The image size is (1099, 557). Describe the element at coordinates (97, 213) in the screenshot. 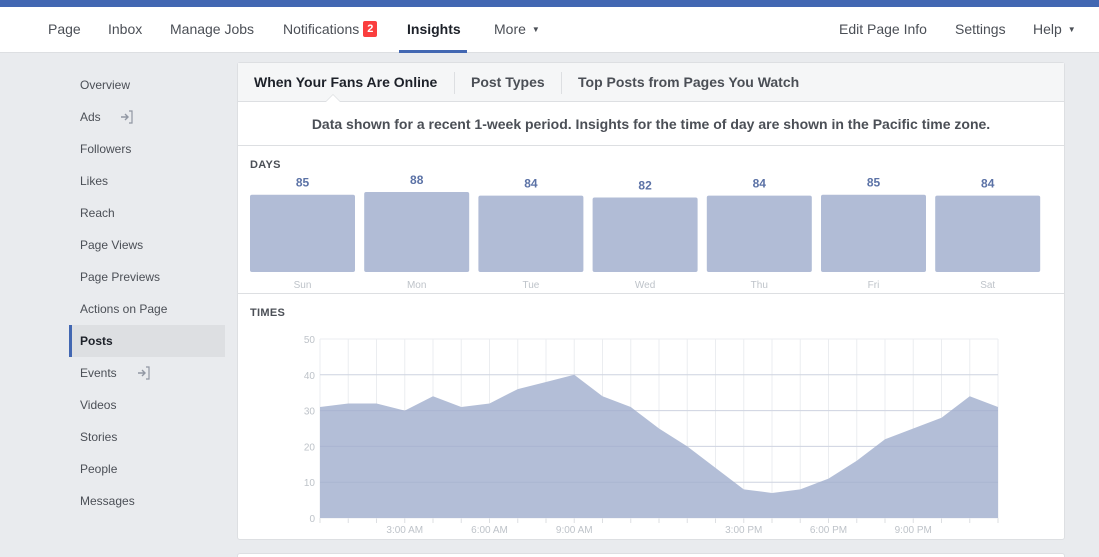

I see `sidebar-item-label: Reach` at that location.